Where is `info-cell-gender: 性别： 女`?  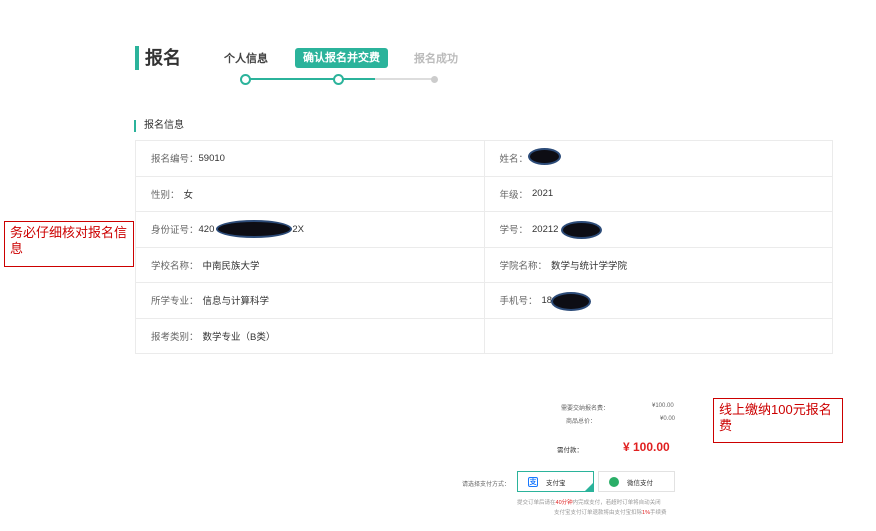 info-cell-gender: 性别： 女 is located at coordinates (310, 194).